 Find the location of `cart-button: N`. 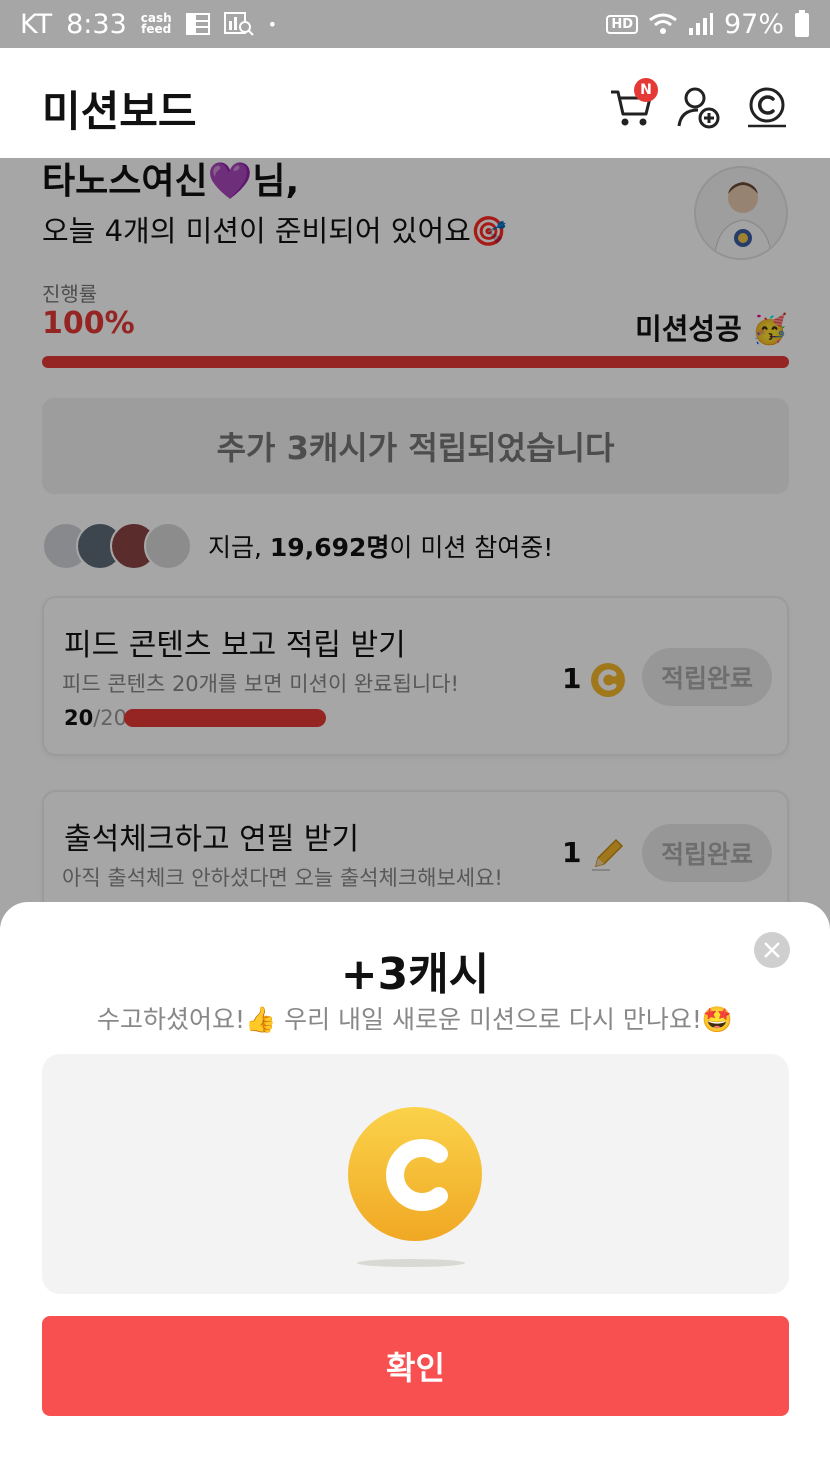

cart-button: N is located at coordinates (633, 104).